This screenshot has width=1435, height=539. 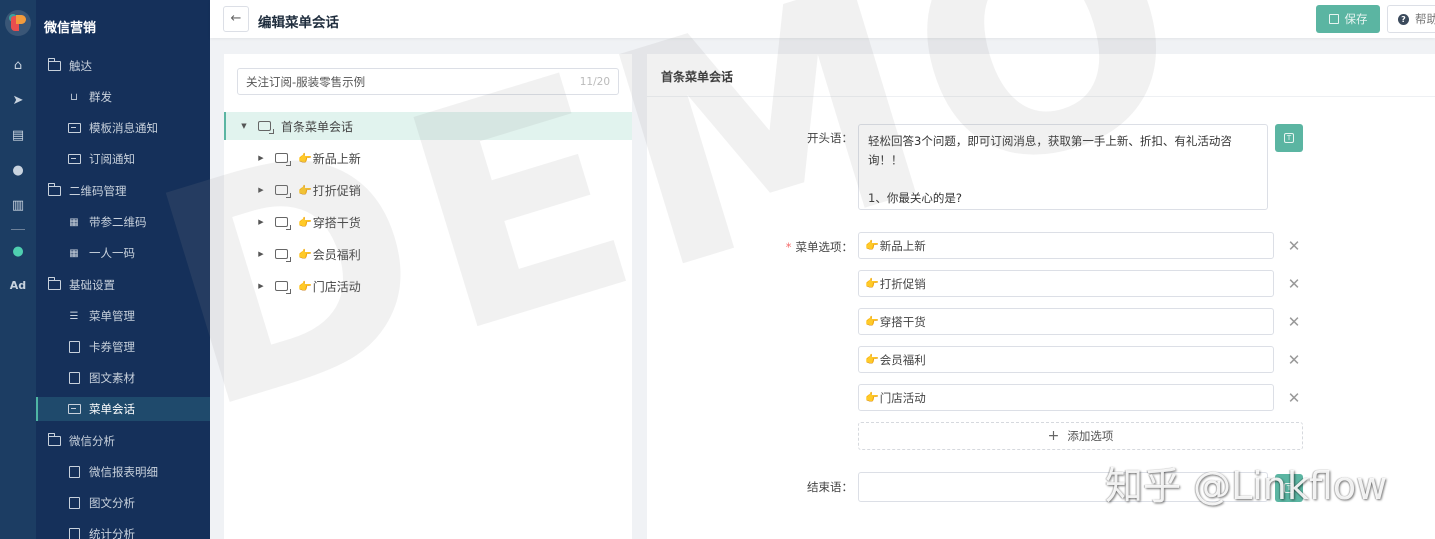 What do you see at coordinates (1066, 397) in the screenshot?
I see `option-input: 👉 门店活动` at bounding box center [1066, 397].